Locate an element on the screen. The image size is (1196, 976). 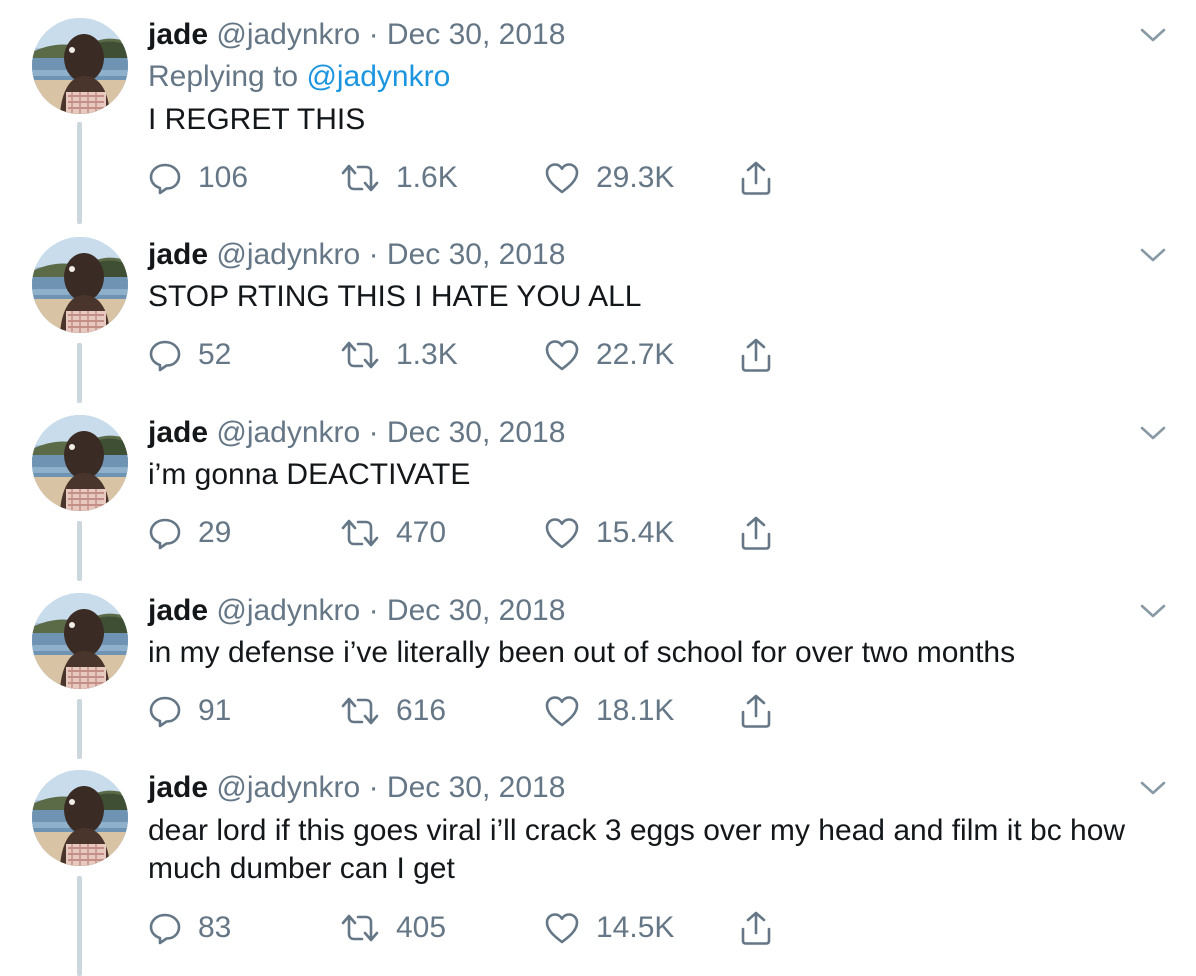
retweet-button: 405 is located at coordinates (393, 928).